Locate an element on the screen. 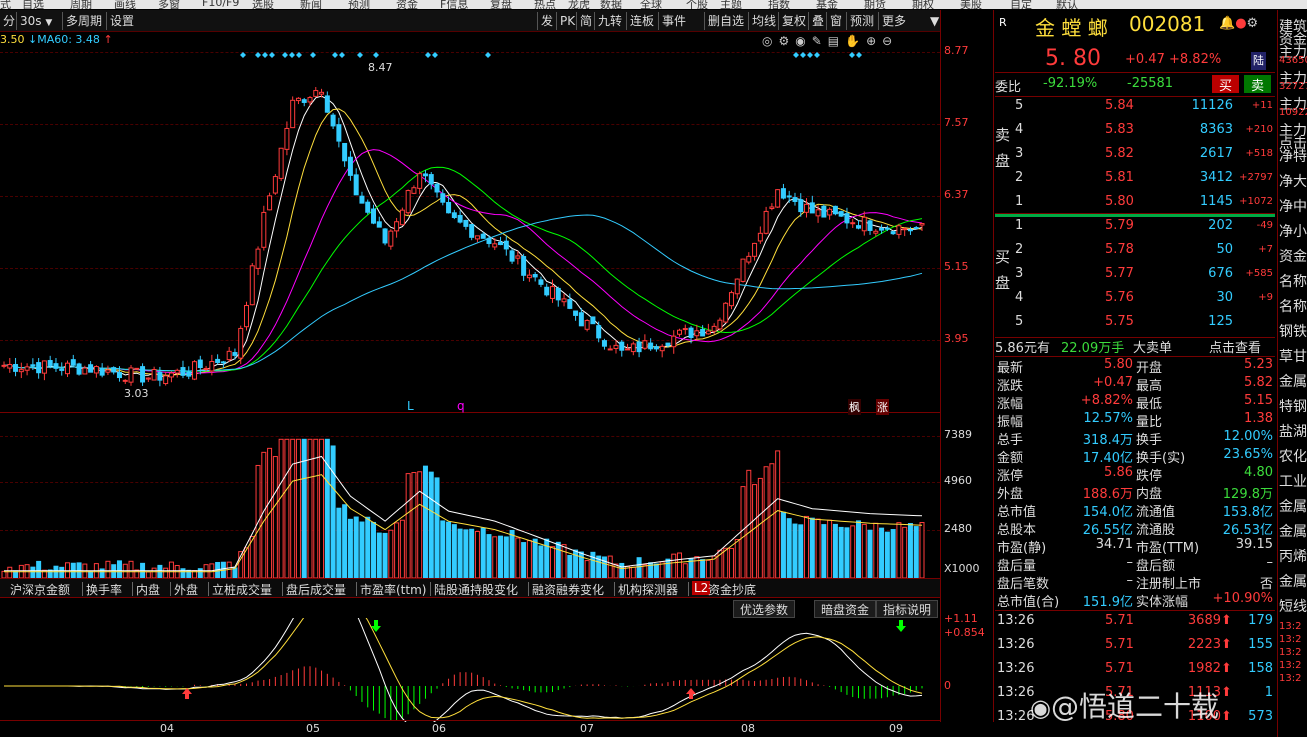  side-item: 资金 is located at coordinates (1293, 256).